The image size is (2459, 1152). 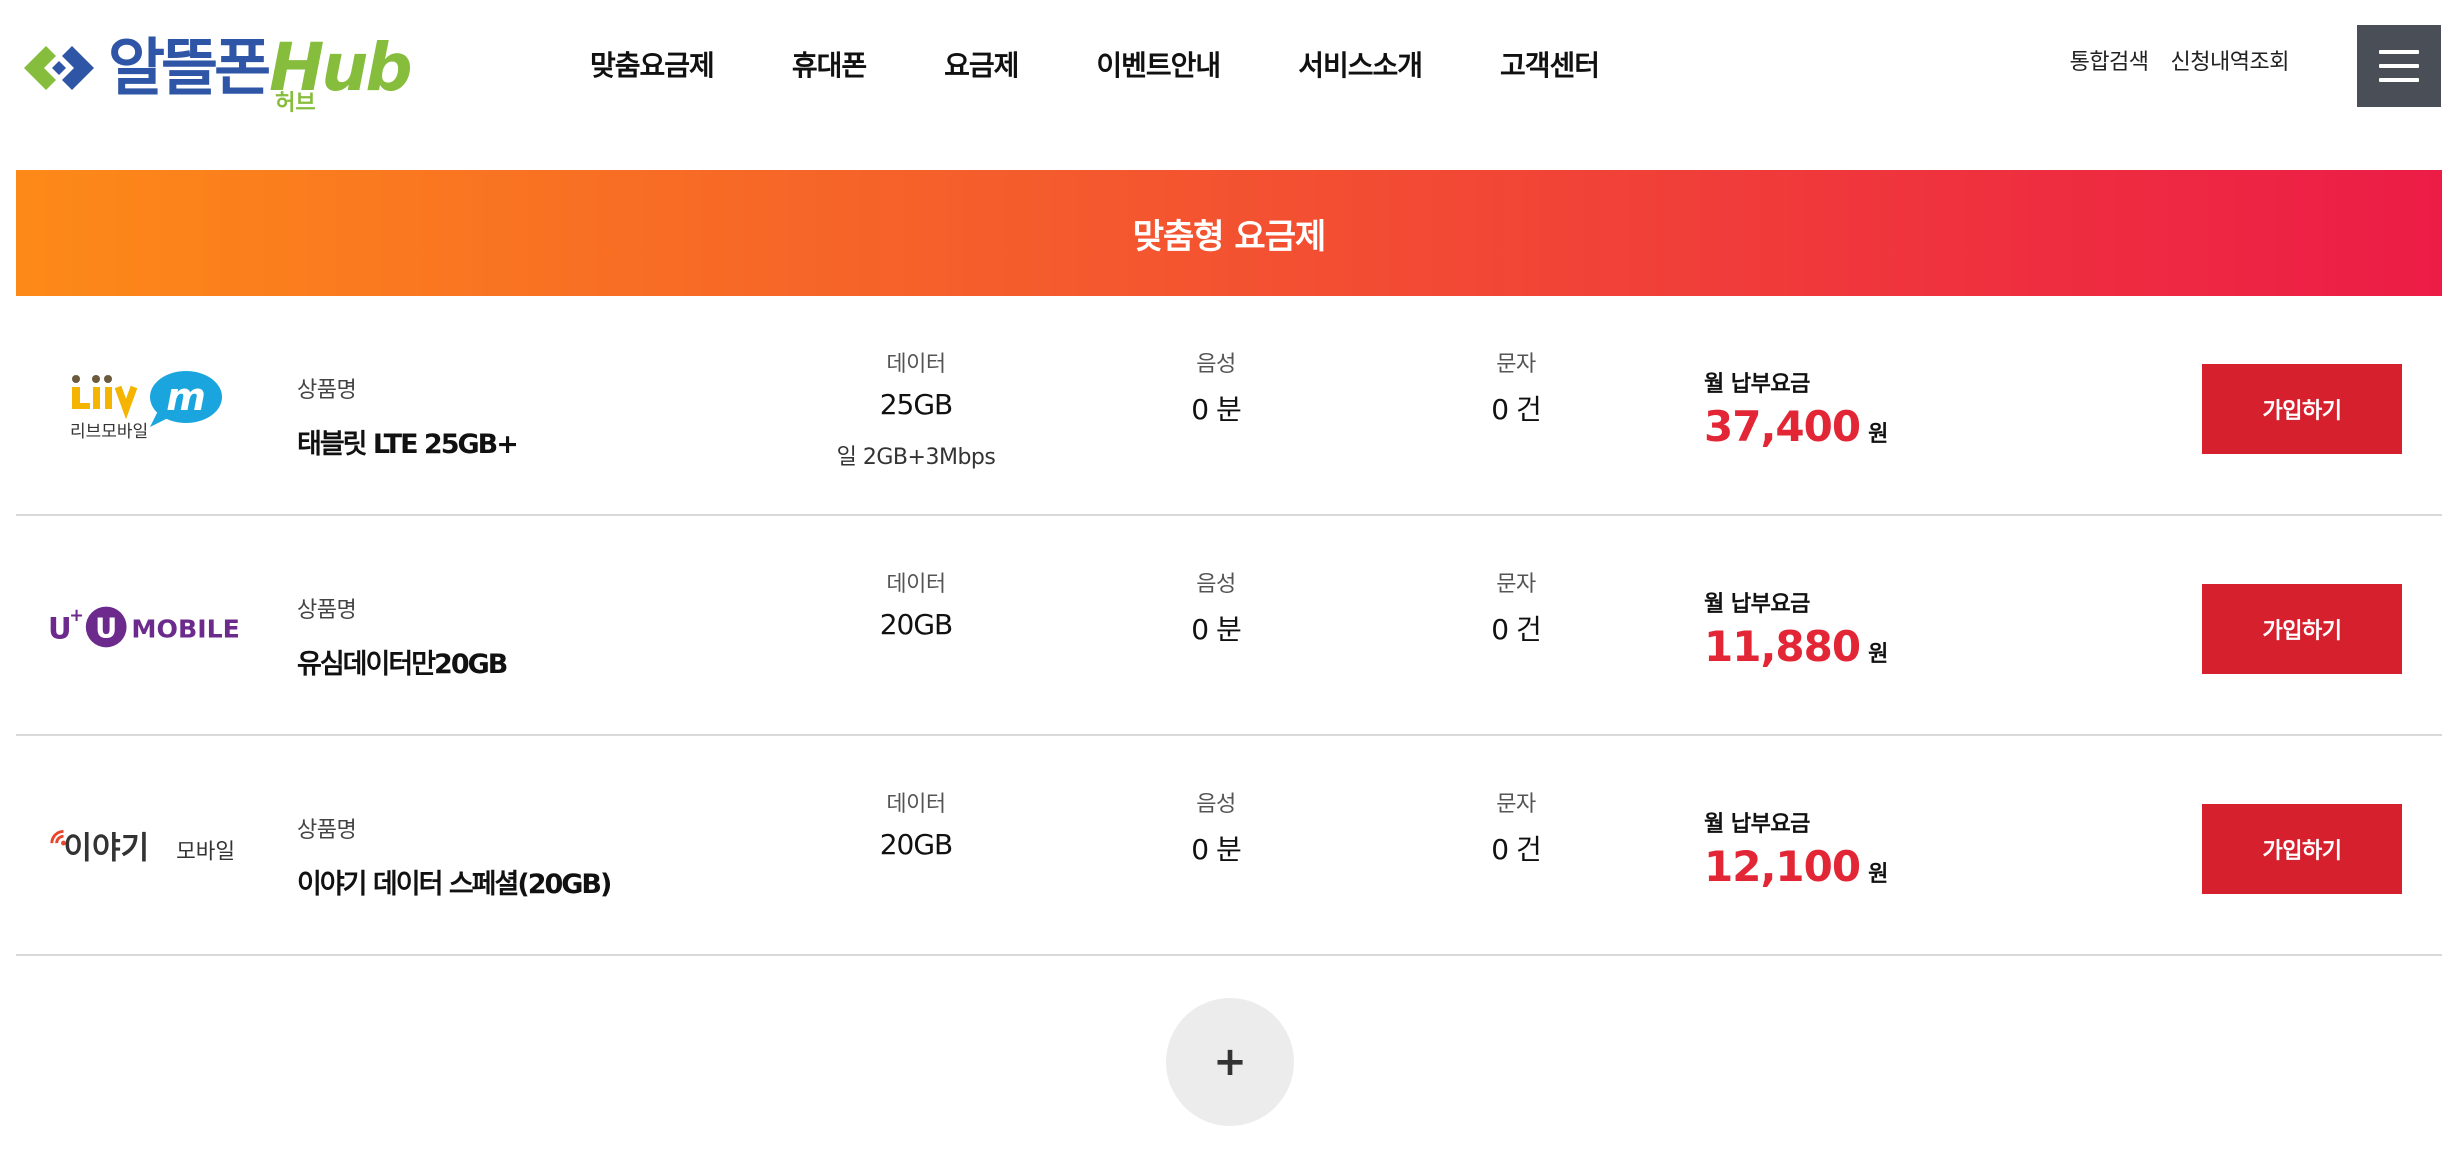 I want to click on load-more-button: +, so click(x=1230, y=1062).